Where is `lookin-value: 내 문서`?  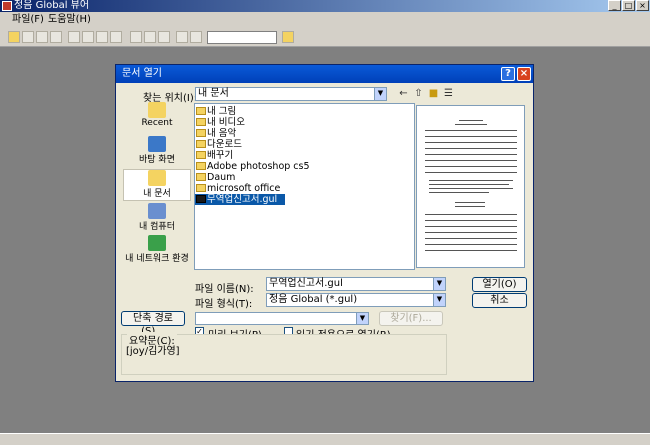
lookin-value: 내 문서 is located at coordinates (213, 93).